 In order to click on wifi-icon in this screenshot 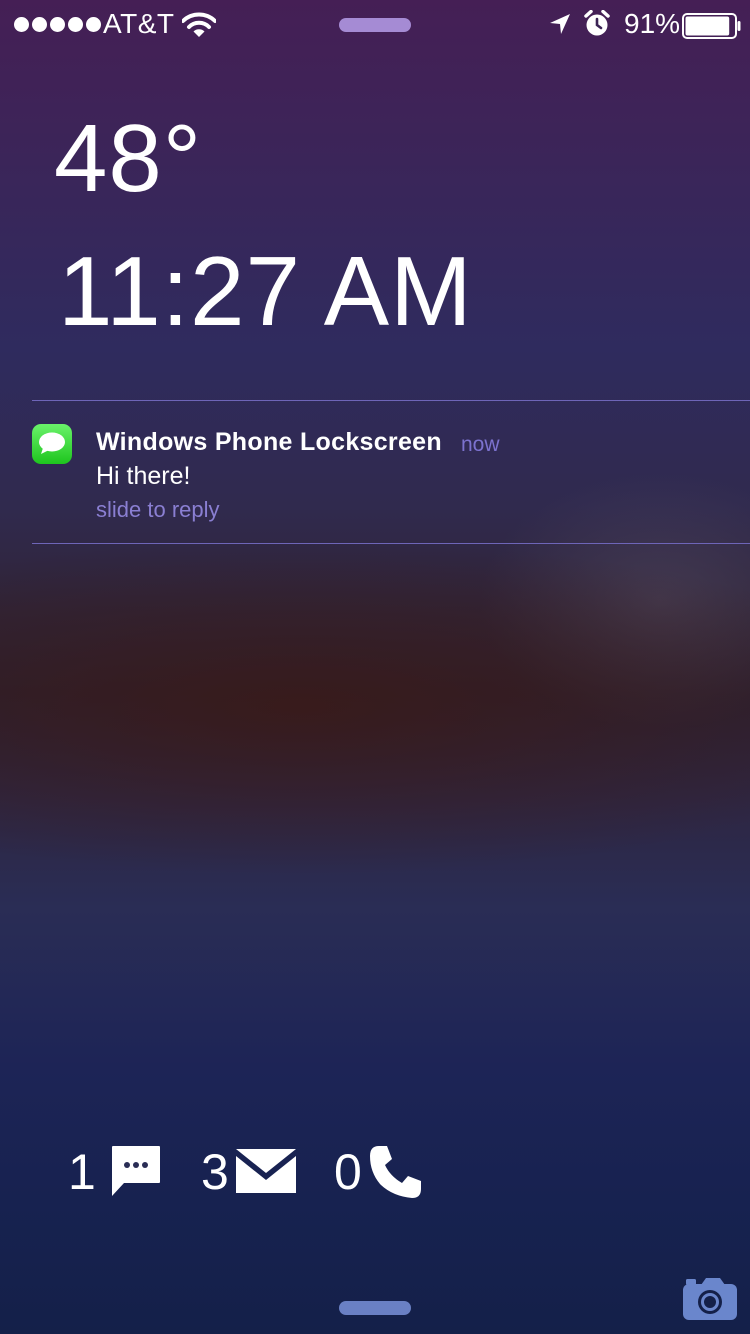, I will do `click(199, 27)`.